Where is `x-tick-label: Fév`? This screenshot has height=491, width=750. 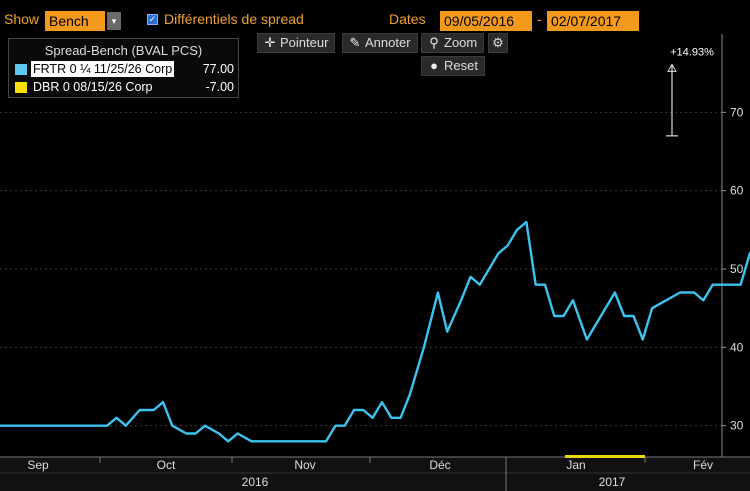
x-tick-label: Fév is located at coordinates (703, 465).